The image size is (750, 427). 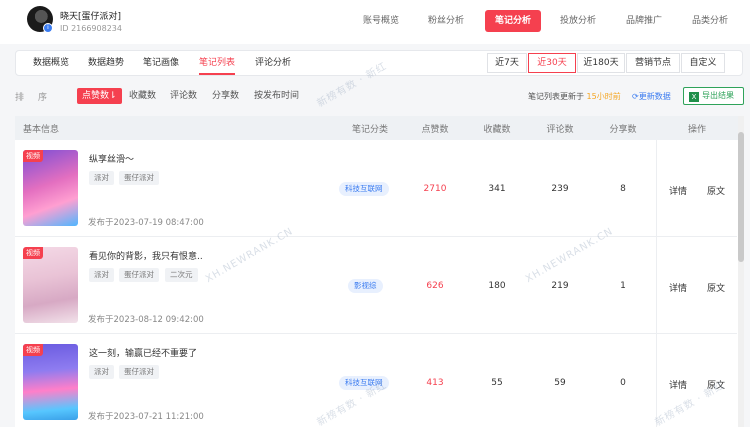 What do you see at coordinates (560, 130) in the screenshot?
I see `header-comments: 评论数` at bounding box center [560, 130].